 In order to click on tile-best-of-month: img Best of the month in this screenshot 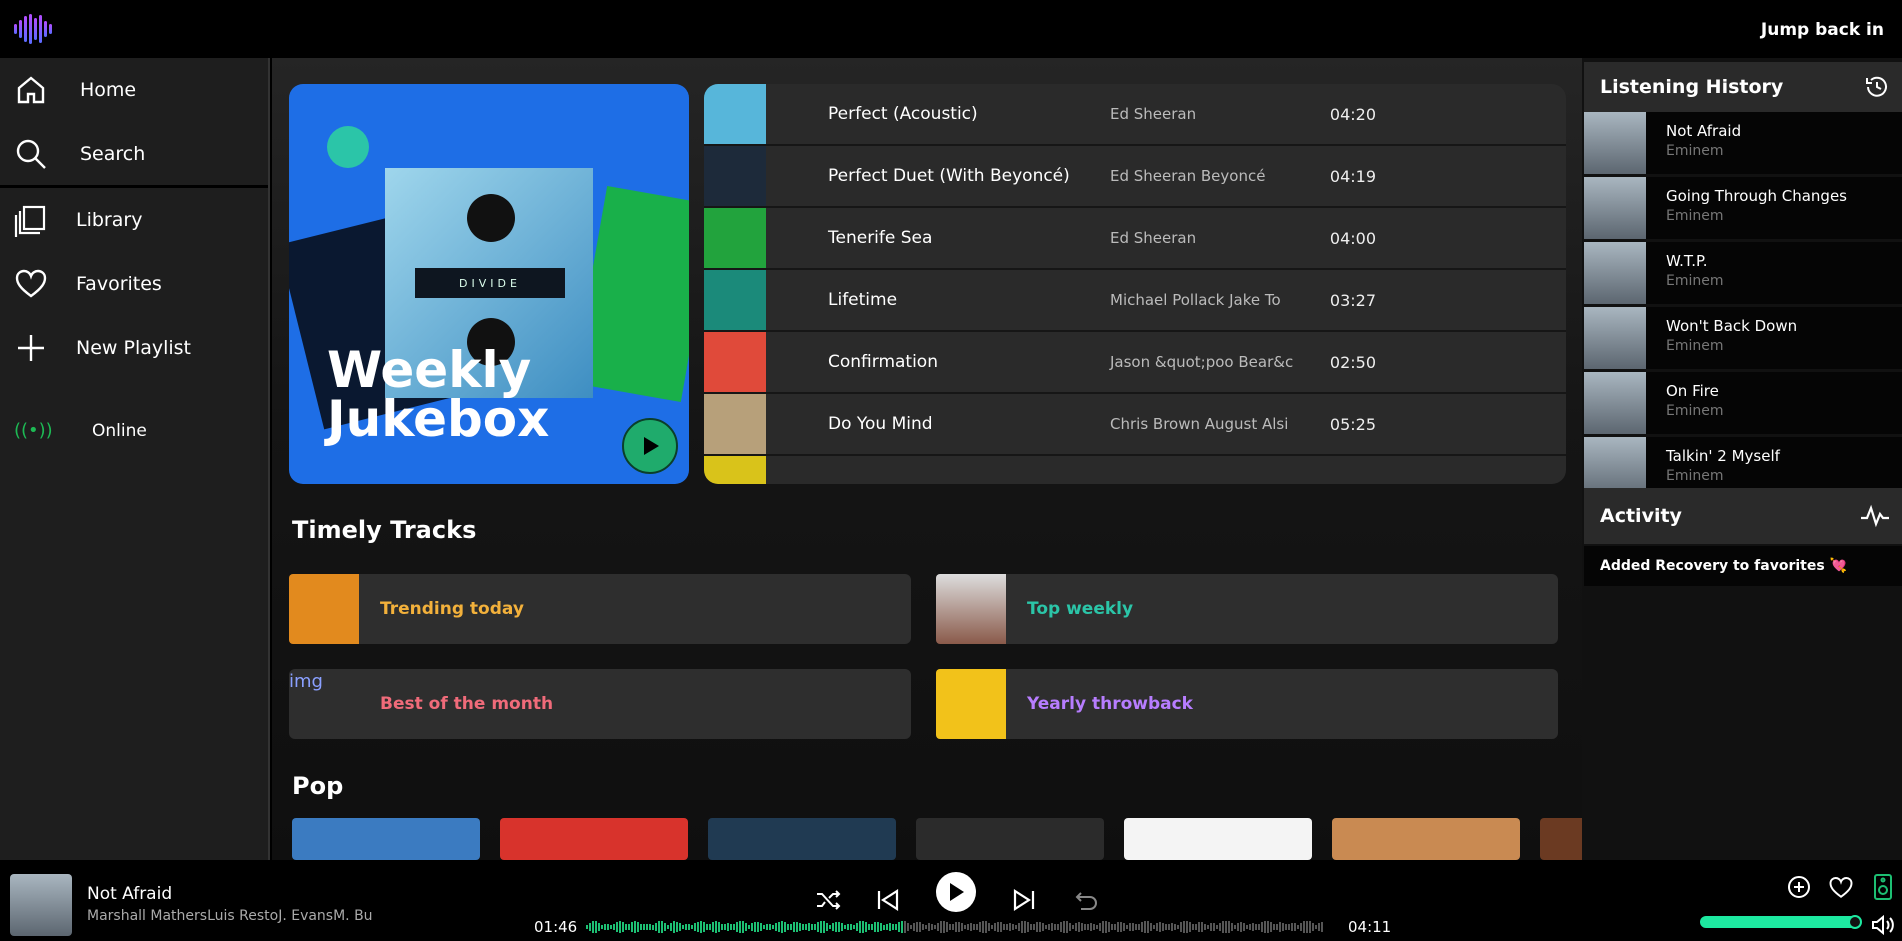, I will do `click(600, 704)`.